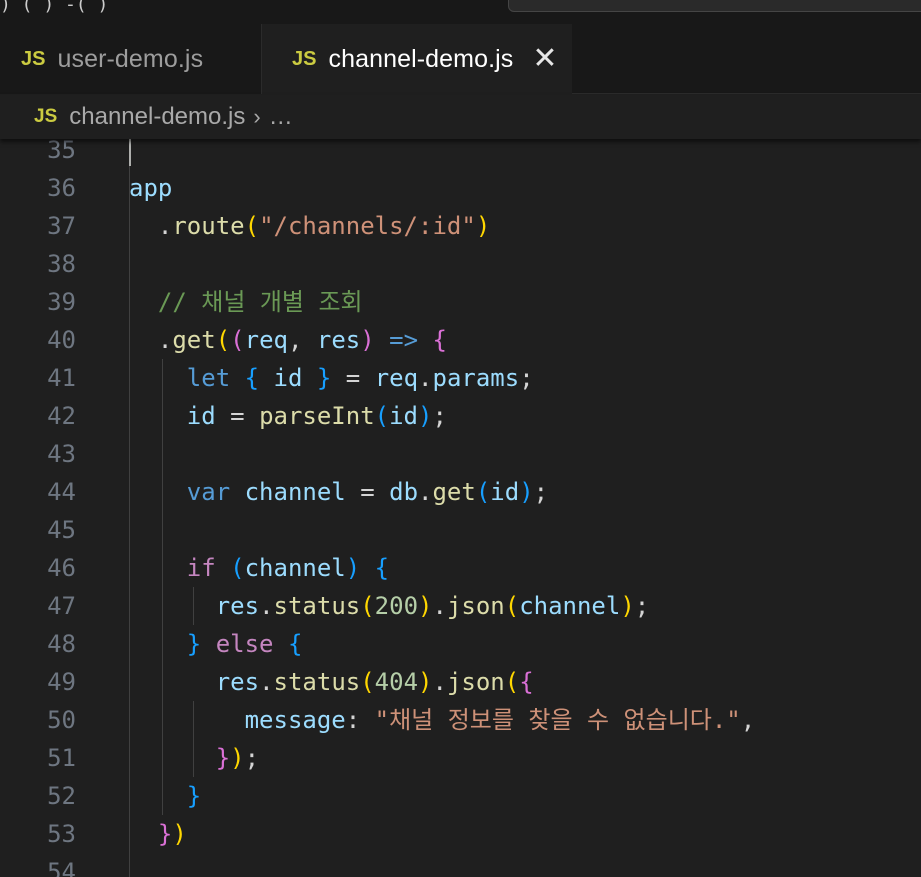 The image size is (921, 877). Describe the element at coordinates (61, 568) in the screenshot. I see `line-number: 46` at that location.